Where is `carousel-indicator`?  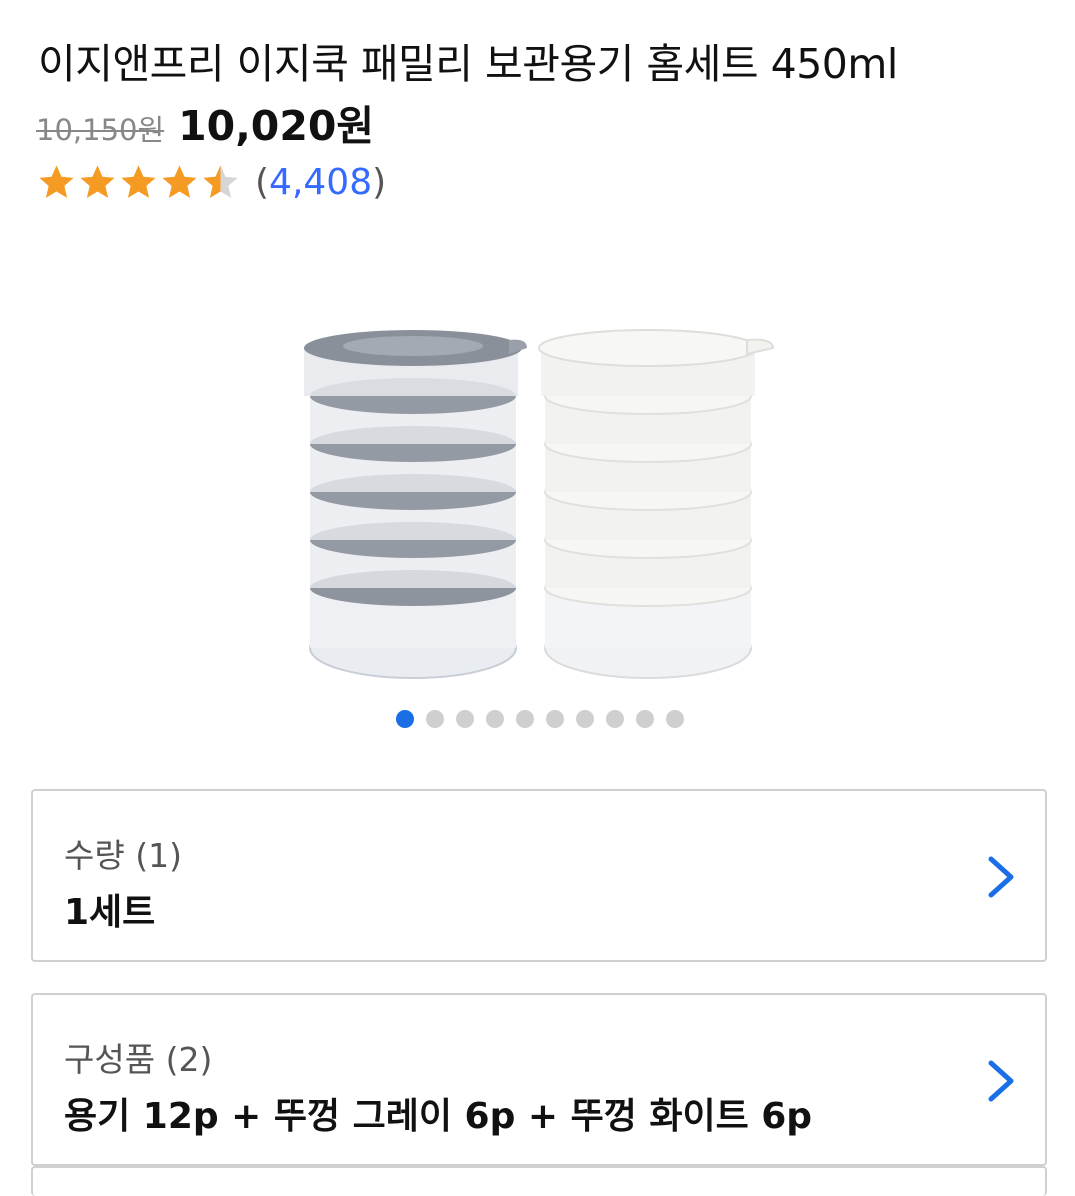
carousel-indicator is located at coordinates (546, 719).